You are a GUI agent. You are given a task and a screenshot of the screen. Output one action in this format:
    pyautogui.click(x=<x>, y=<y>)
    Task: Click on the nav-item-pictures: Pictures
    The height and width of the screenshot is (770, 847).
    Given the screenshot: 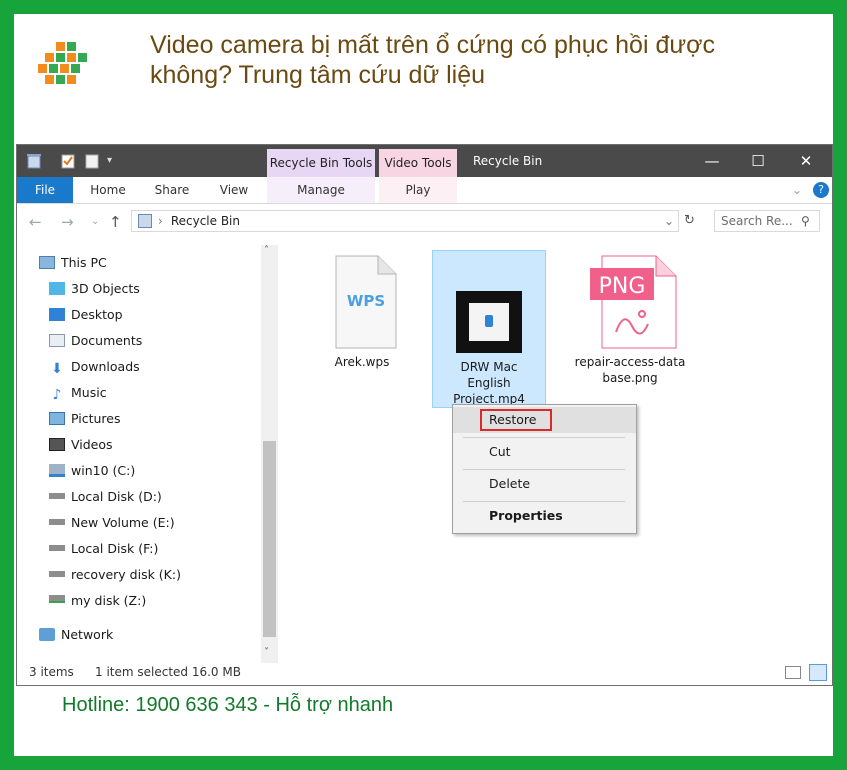 What is the action you would take?
    pyautogui.click(x=85, y=419)
    